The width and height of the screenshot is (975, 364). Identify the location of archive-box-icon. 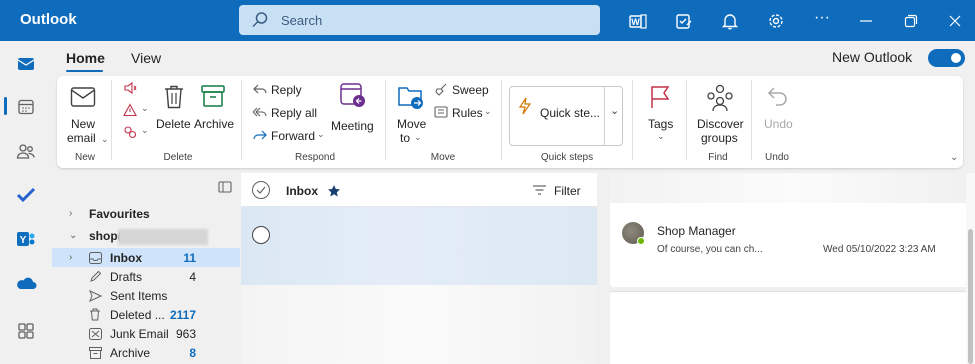
(213, 96).